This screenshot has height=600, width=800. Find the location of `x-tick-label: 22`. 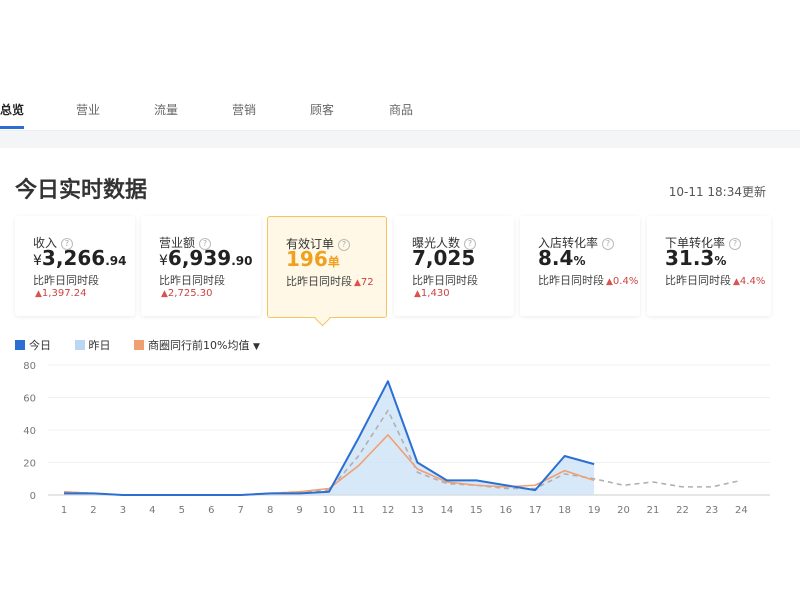

x-tick-label: 22 is located at coordinates (682, 510).